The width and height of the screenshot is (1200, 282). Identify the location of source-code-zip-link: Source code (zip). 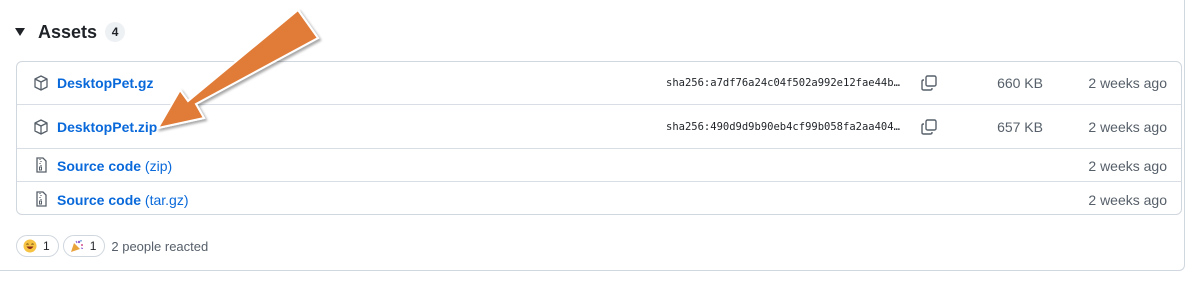
(114, 166).